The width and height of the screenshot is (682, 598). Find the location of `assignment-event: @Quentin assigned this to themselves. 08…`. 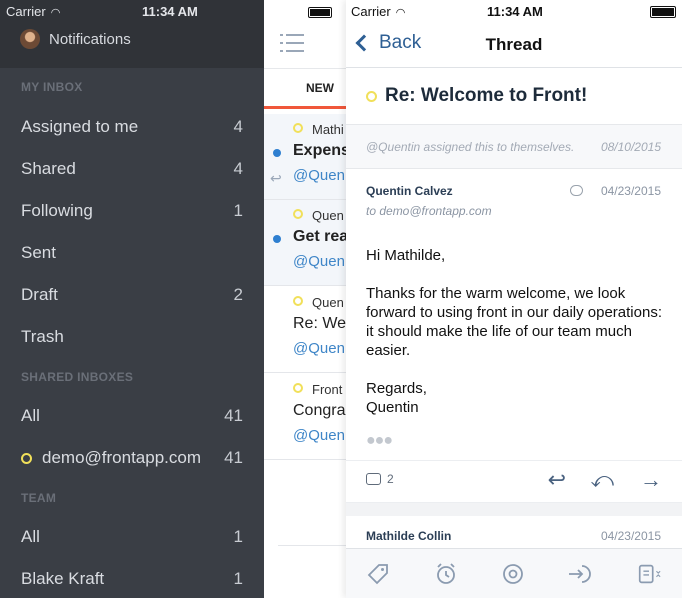

assignment-event: @Quentin assigned this to themselves. 08… is located at coordinates (514, 146).